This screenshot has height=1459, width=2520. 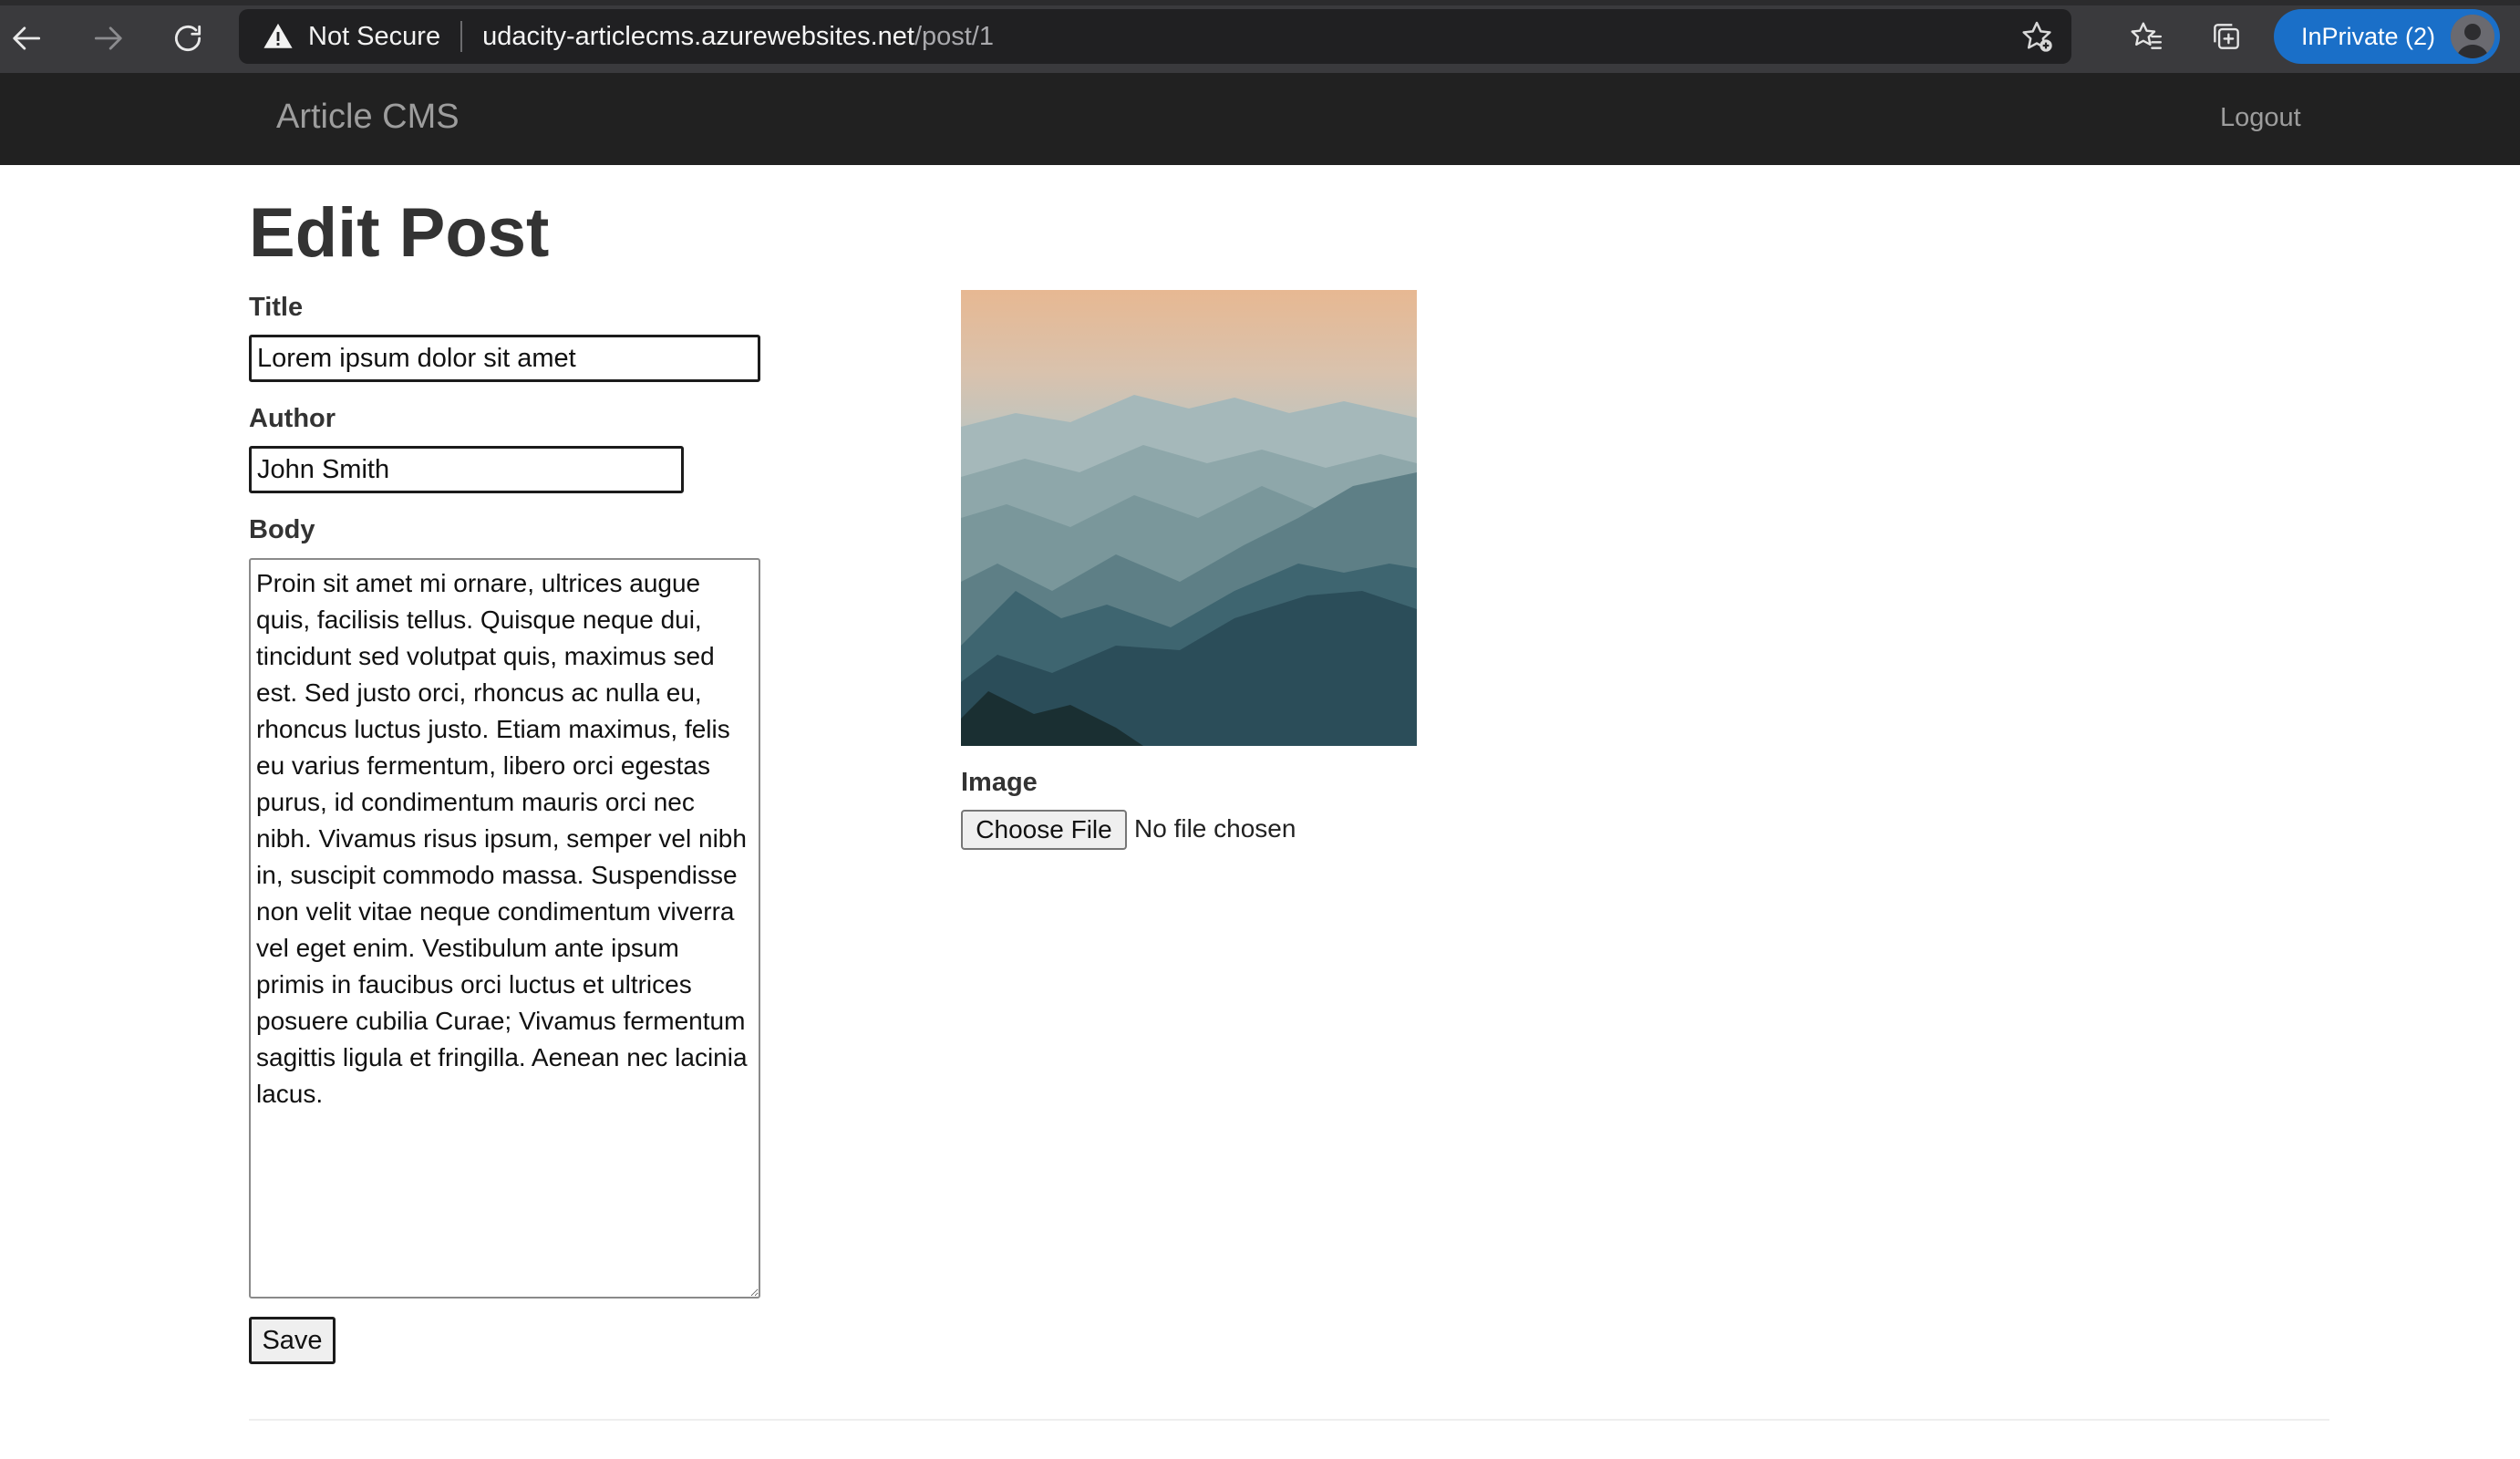 I want to click on page-title: Edit Post, so click(x=399, y=233).